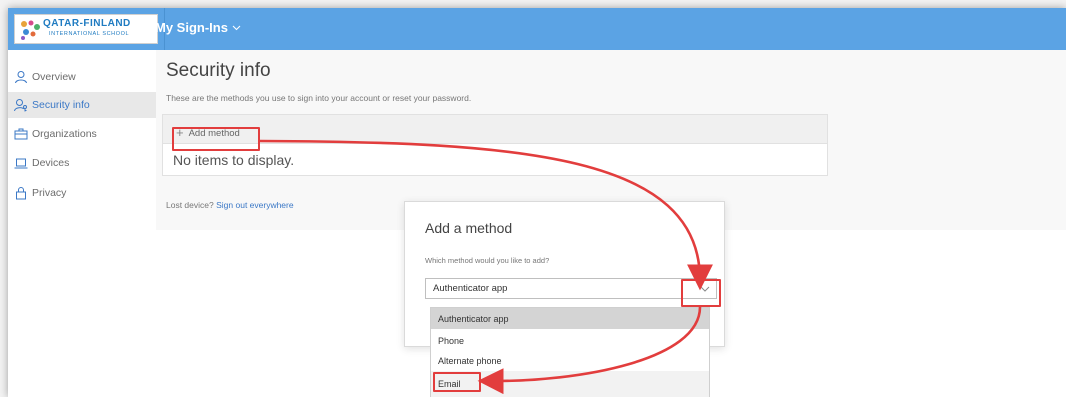 The width and height of the screenshot is (1066, 397). I want to click on option-phone: Phone, so click(570, 340).